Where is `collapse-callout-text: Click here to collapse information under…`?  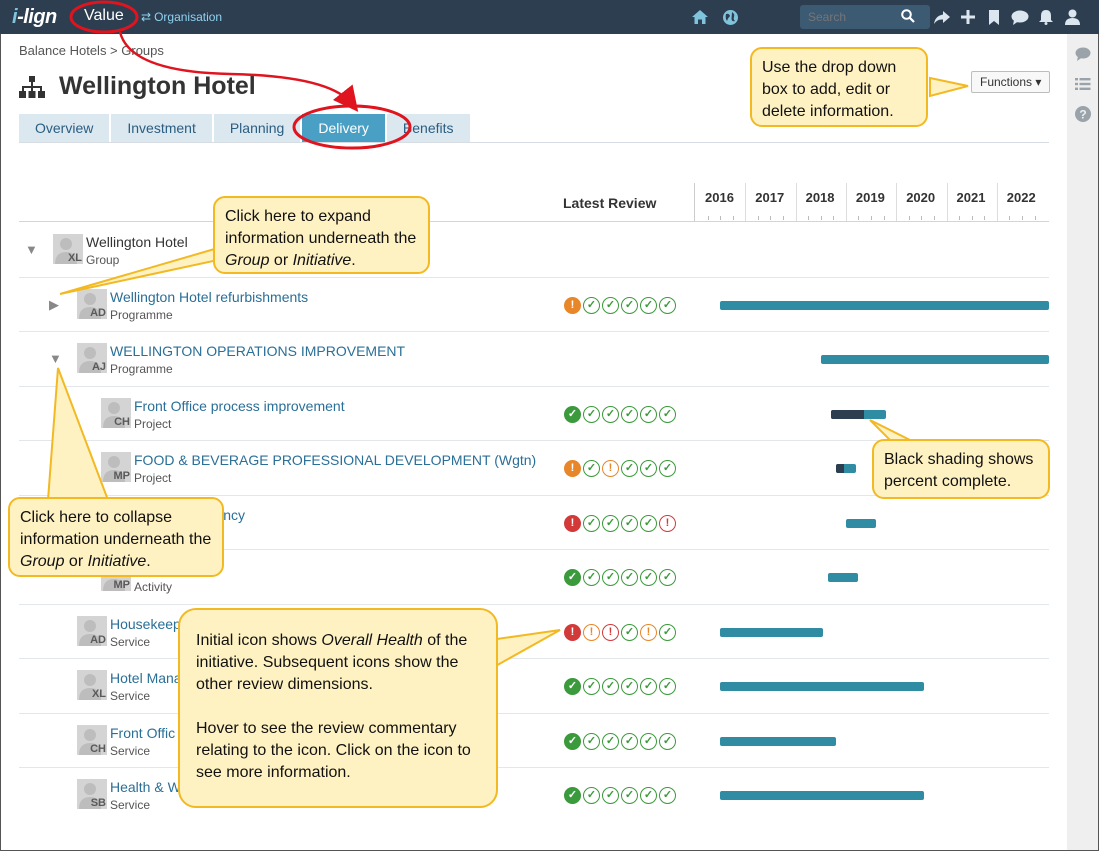
collapse-callout-text: Click here to collapse information under… is located at coordinates (116, 528).